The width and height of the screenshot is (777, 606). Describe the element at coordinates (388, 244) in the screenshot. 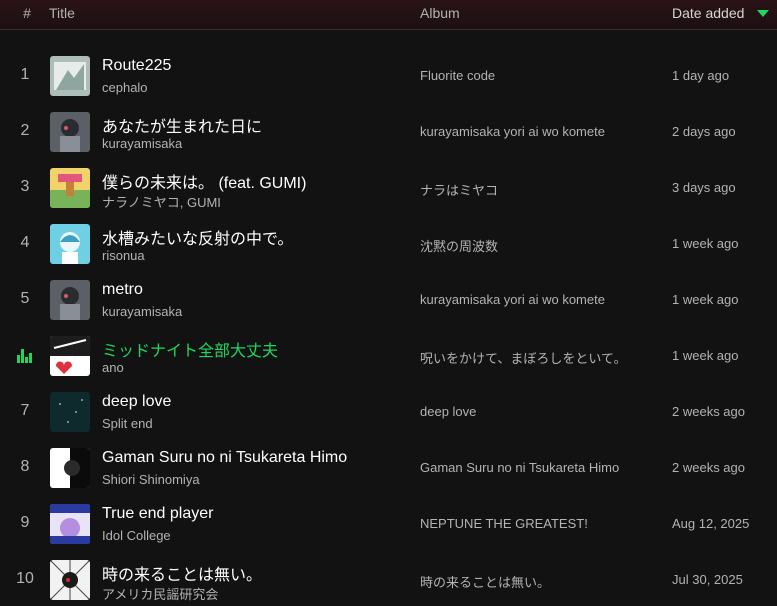

I see `track-row: 4 水槽みたいな反射の中で。 risonua 沈黙の周波数 1 week ago` at that location.